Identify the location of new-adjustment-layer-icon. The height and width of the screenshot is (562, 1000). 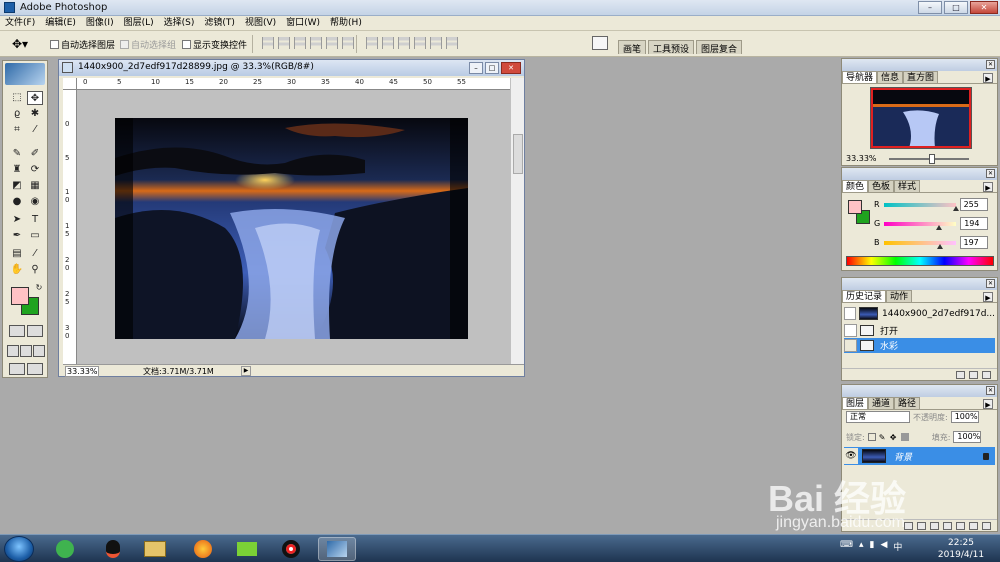
(947, 525).